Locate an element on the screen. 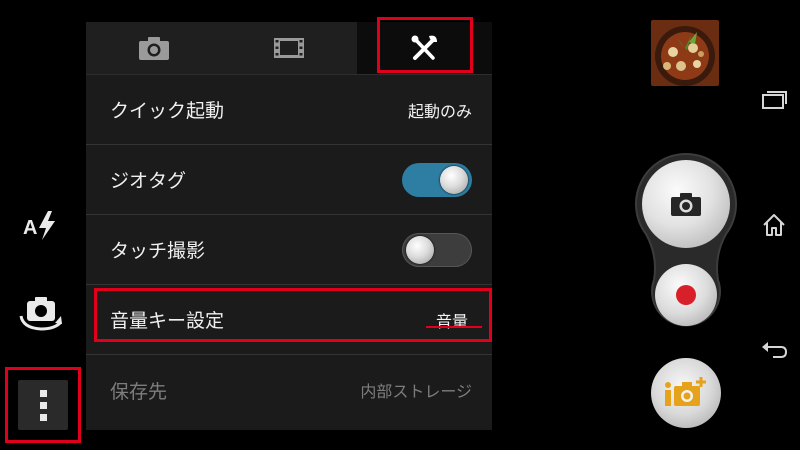 Image resolution: width=800 pixels, height=450 pixels. selected-tab-highlight is located at coordinates (425, 45).